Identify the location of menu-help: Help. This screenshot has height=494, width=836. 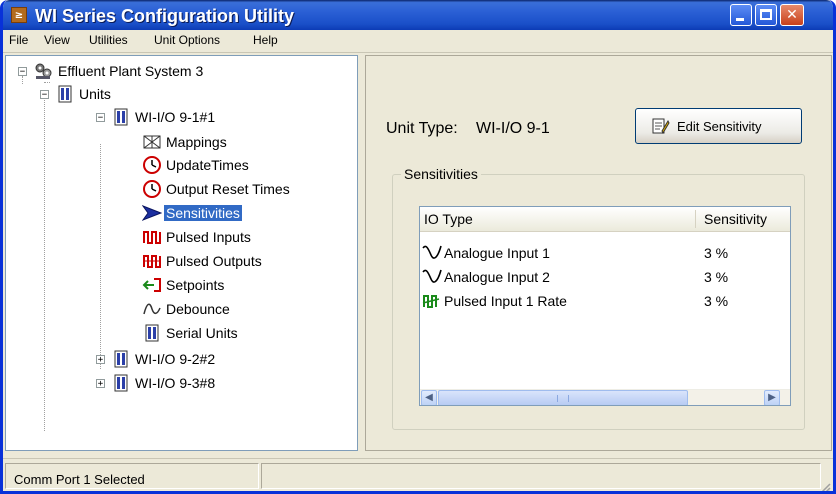
(265, 40).